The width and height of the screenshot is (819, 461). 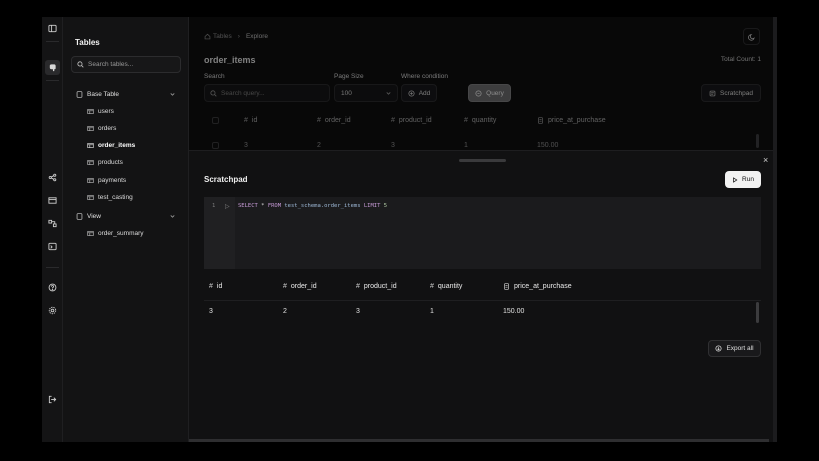 I want to click on run-label: Run, so click(x=748, y=179).